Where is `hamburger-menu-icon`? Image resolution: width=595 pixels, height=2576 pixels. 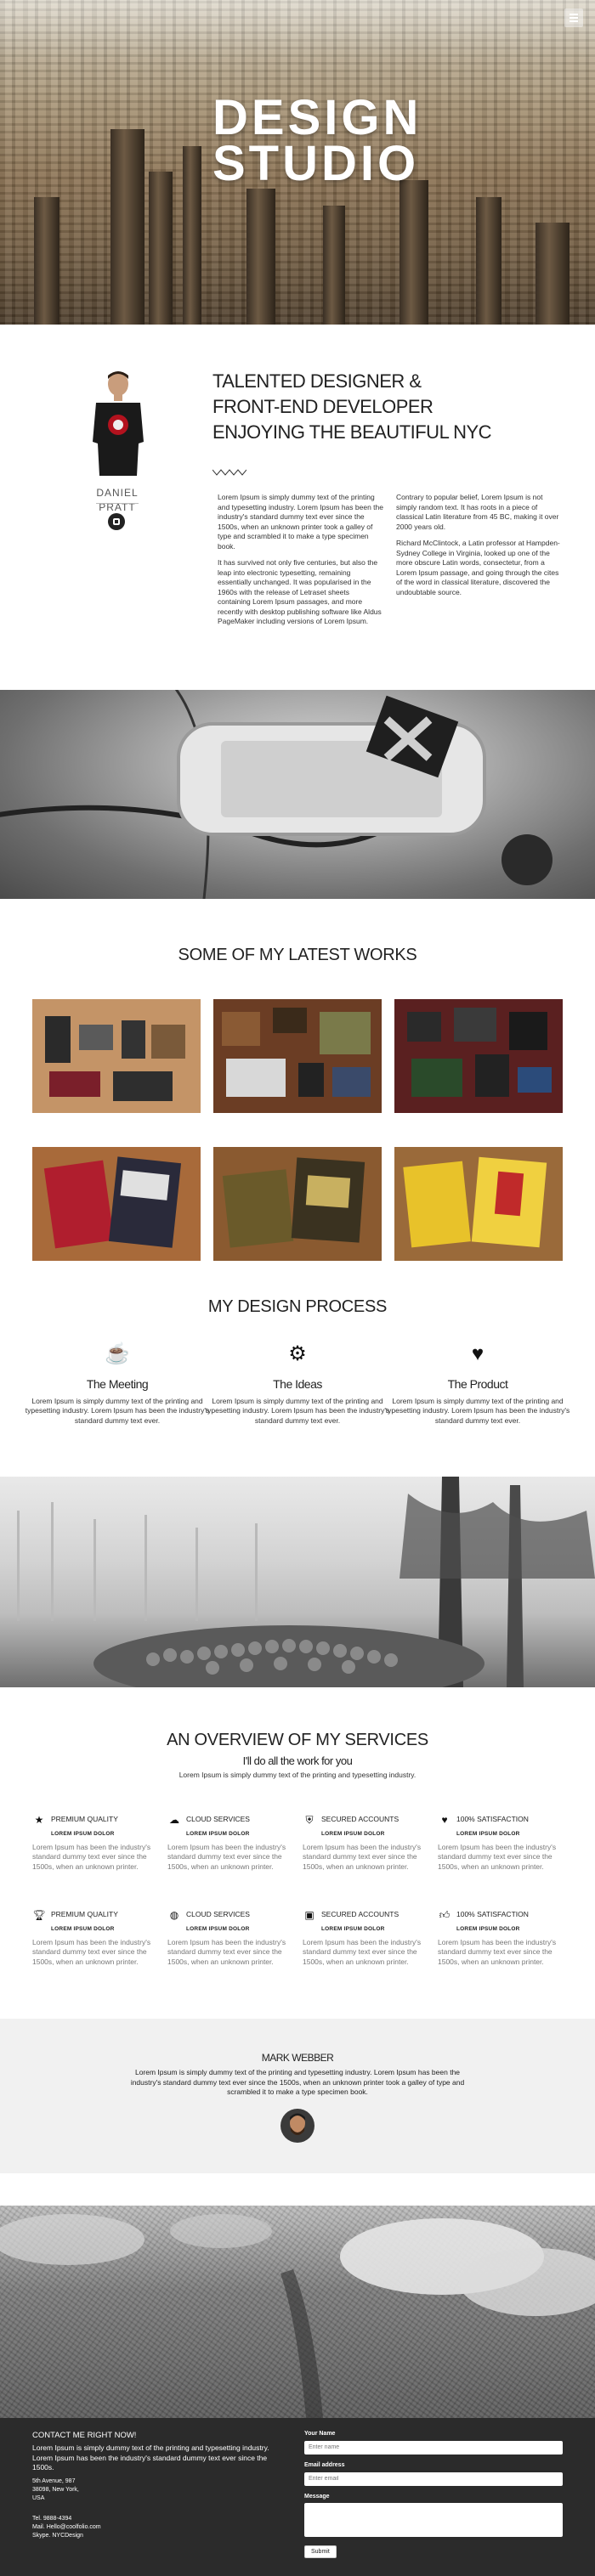 hamburger-menu-icon is located at coordinates (573, 17).